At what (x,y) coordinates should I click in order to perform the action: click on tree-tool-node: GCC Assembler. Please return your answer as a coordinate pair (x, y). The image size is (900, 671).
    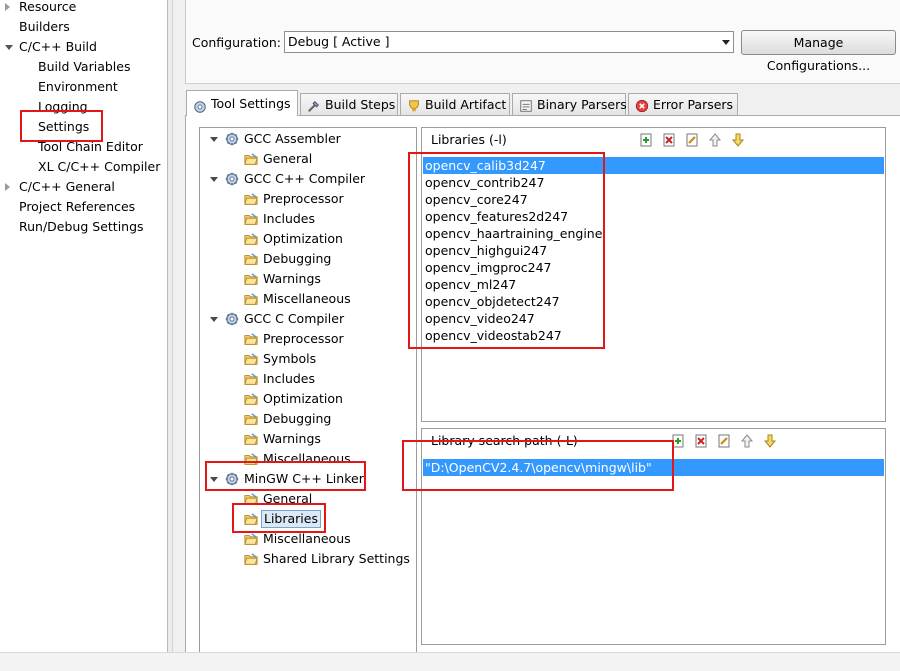
    Looking at the image, I should click on (308, 139).